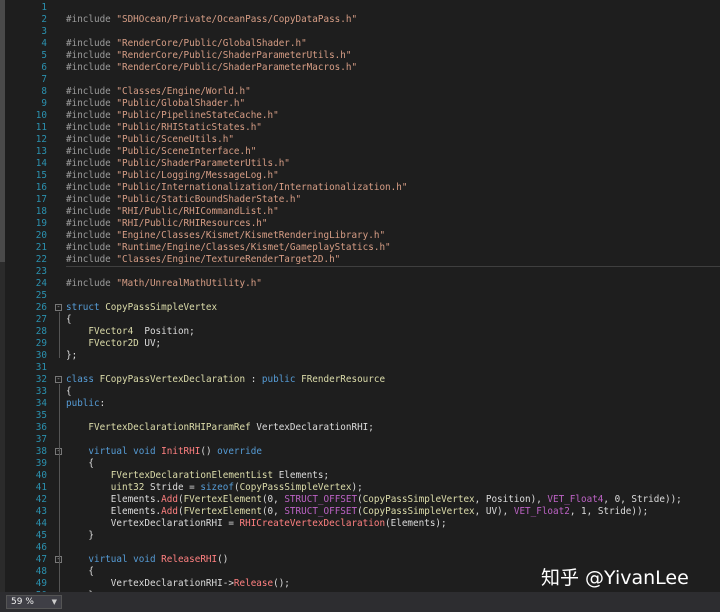 The height and width of the screenshot is (612, 720). Describe the element at coordinates (312, 523) in the screenshot. I see `code-token-fn: RHICreateVertexDeclaration` at that location.